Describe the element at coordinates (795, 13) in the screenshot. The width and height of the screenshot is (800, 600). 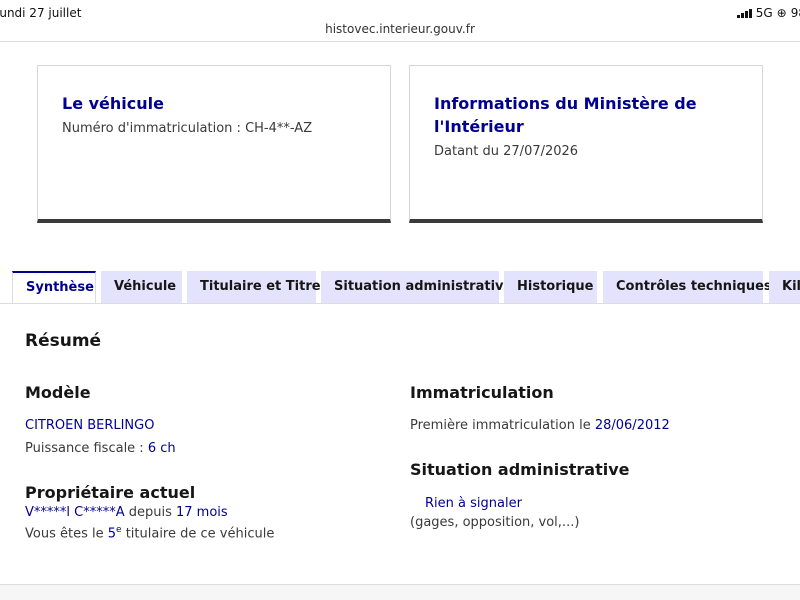
I see `battery-label: 98` at that location.